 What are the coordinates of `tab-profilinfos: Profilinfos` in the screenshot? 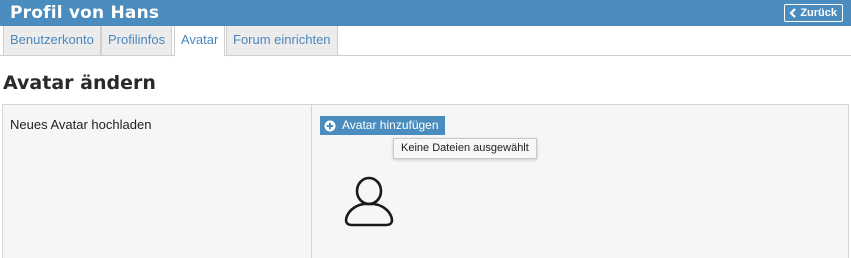 It's located at (137, 41).